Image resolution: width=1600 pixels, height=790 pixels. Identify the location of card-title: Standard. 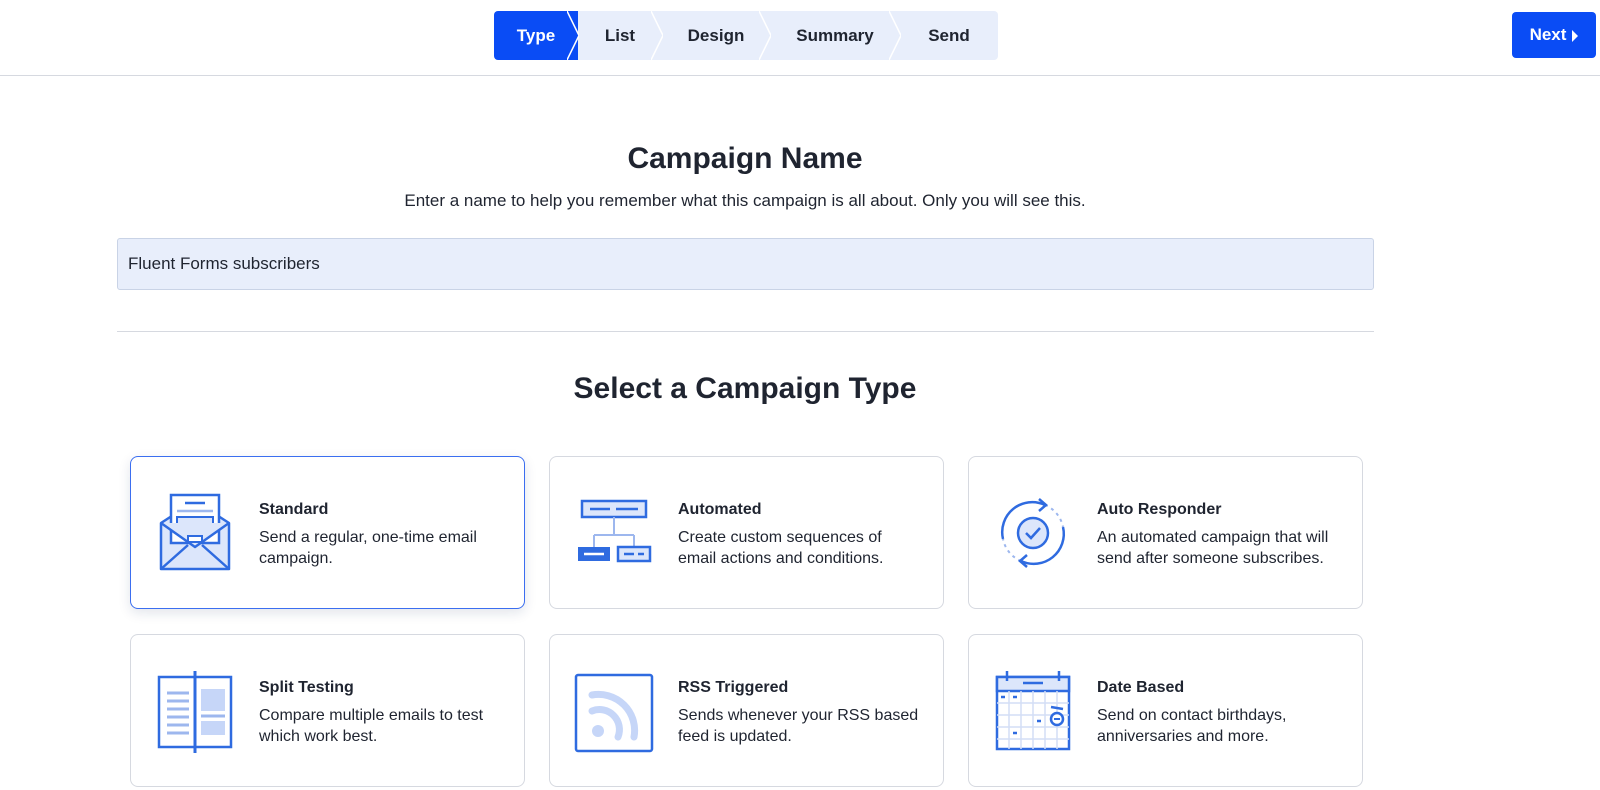
(294, 509).